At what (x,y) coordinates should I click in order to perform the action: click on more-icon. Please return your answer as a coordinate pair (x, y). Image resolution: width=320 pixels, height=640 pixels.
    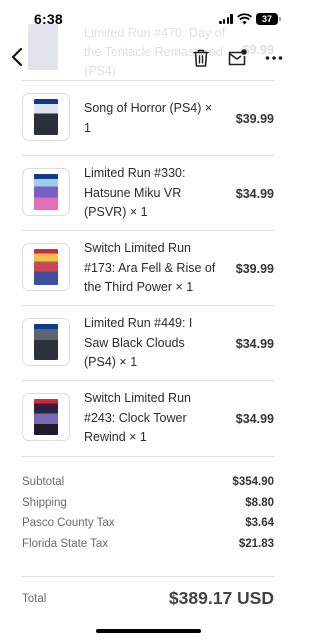
    Looking at the image, I should click on (274, 58).